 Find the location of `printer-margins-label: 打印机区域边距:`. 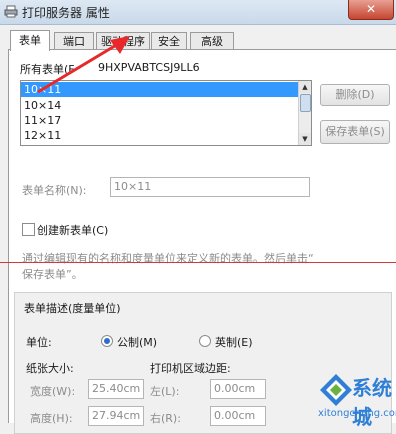

printer-margins-label: 打印机区域边距: is located at coordinates (190, 368).